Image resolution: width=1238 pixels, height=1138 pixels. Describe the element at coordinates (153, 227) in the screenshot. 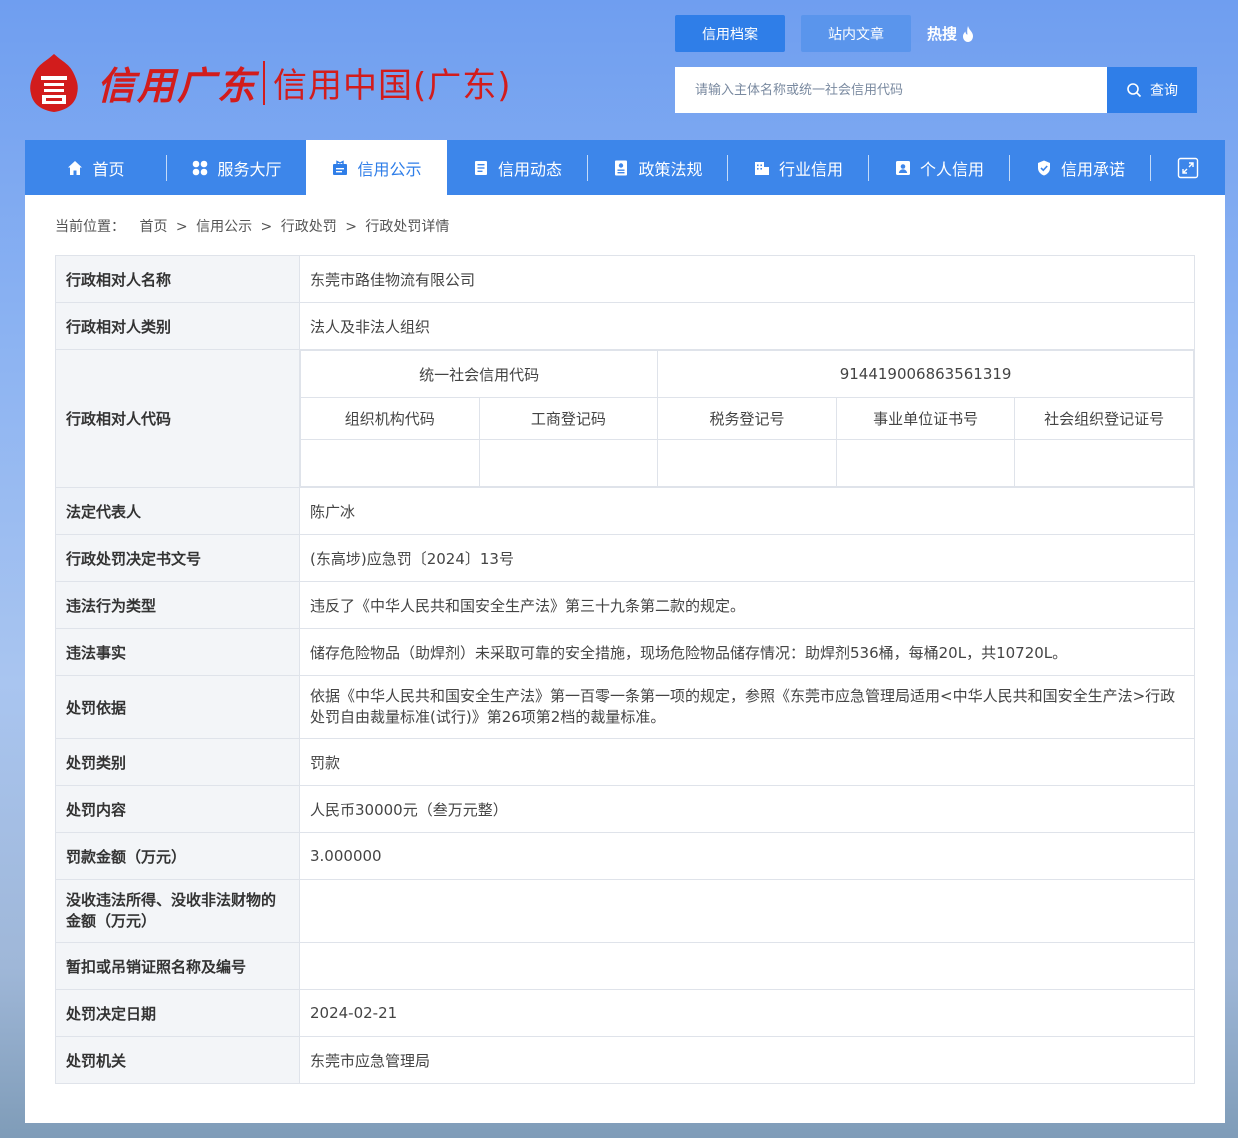

I see `breadcrumb-home: 首页` at that location.